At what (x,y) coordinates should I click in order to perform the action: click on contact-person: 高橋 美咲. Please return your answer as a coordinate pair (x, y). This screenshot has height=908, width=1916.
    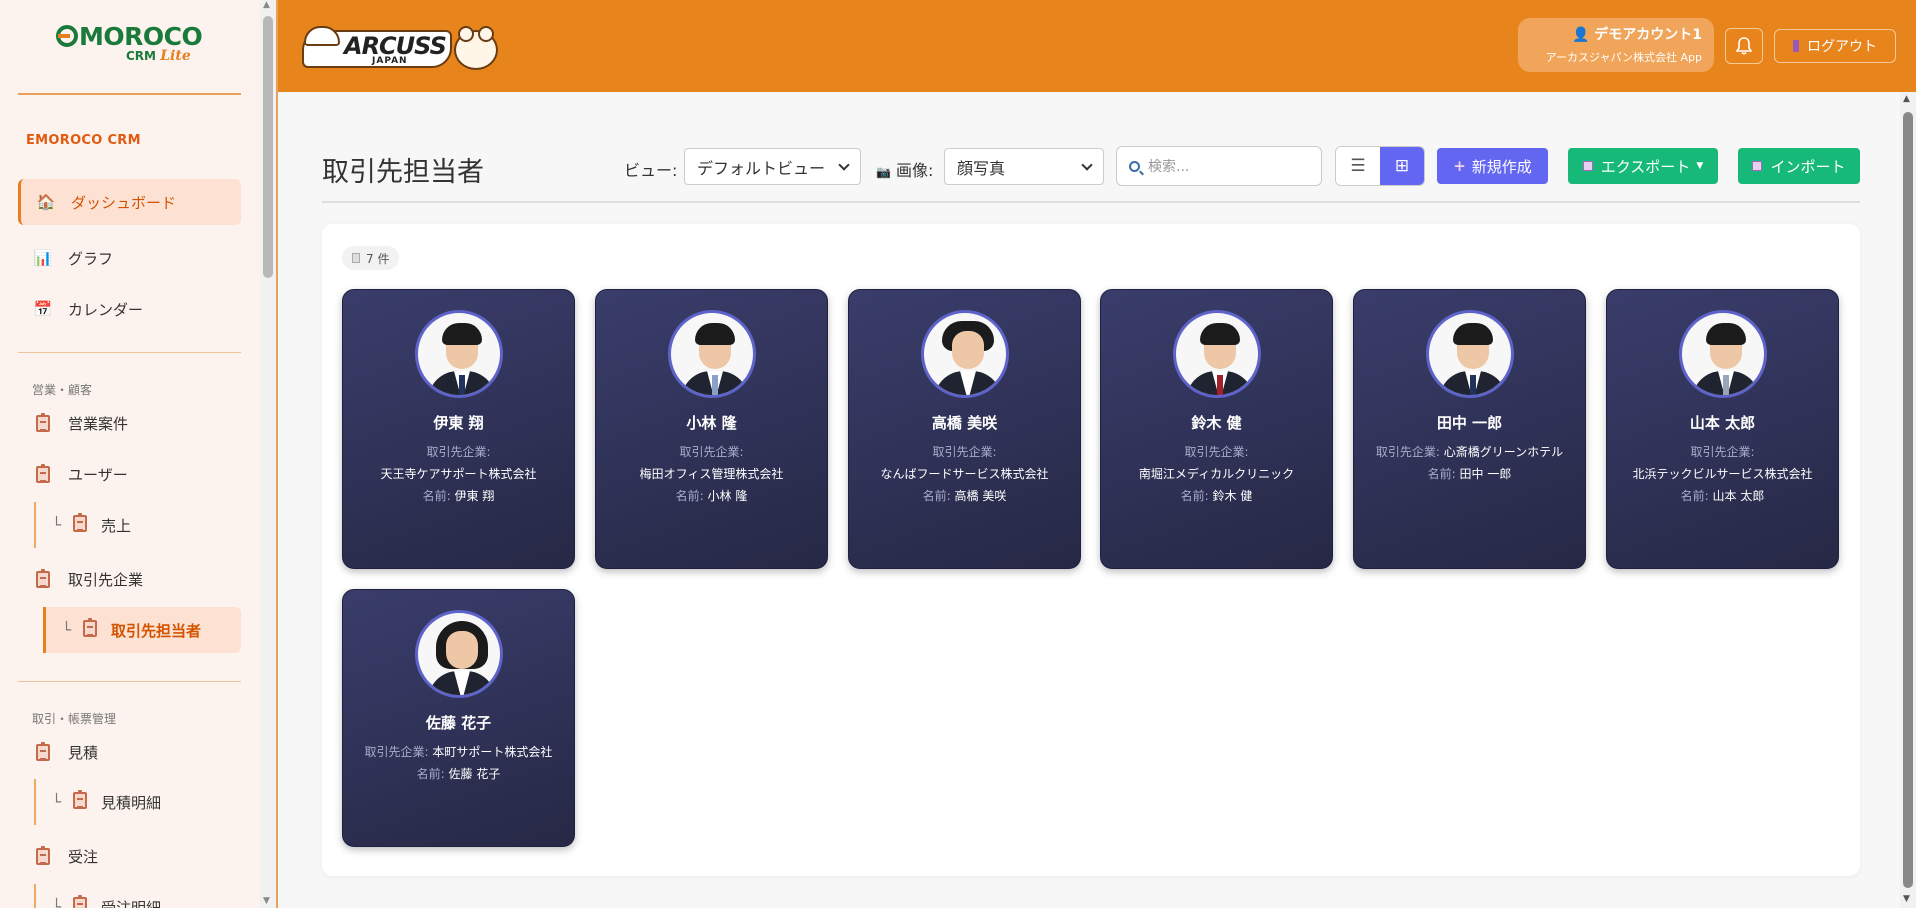
    Looking at the image, I should click on (980, 496).